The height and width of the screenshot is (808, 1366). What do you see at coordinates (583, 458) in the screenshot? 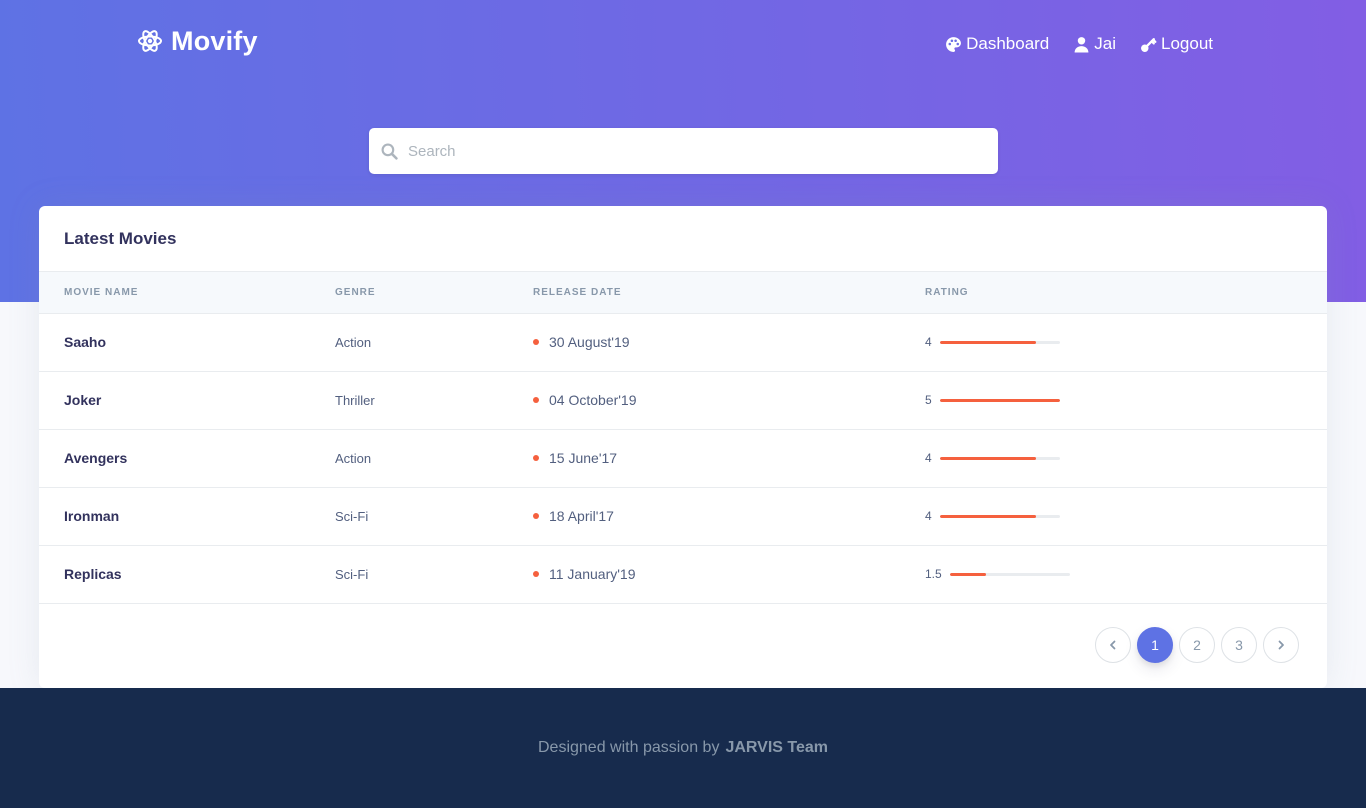
I see `release-date: 15 June'17` at bounding box center [583, 458].